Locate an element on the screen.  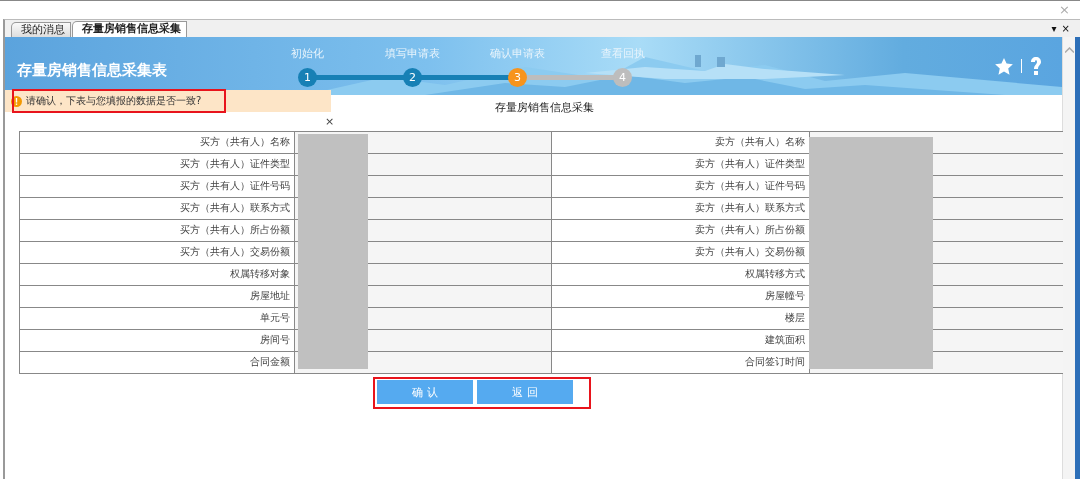
scroll-up-icon is located at coordinates (1069, 50).